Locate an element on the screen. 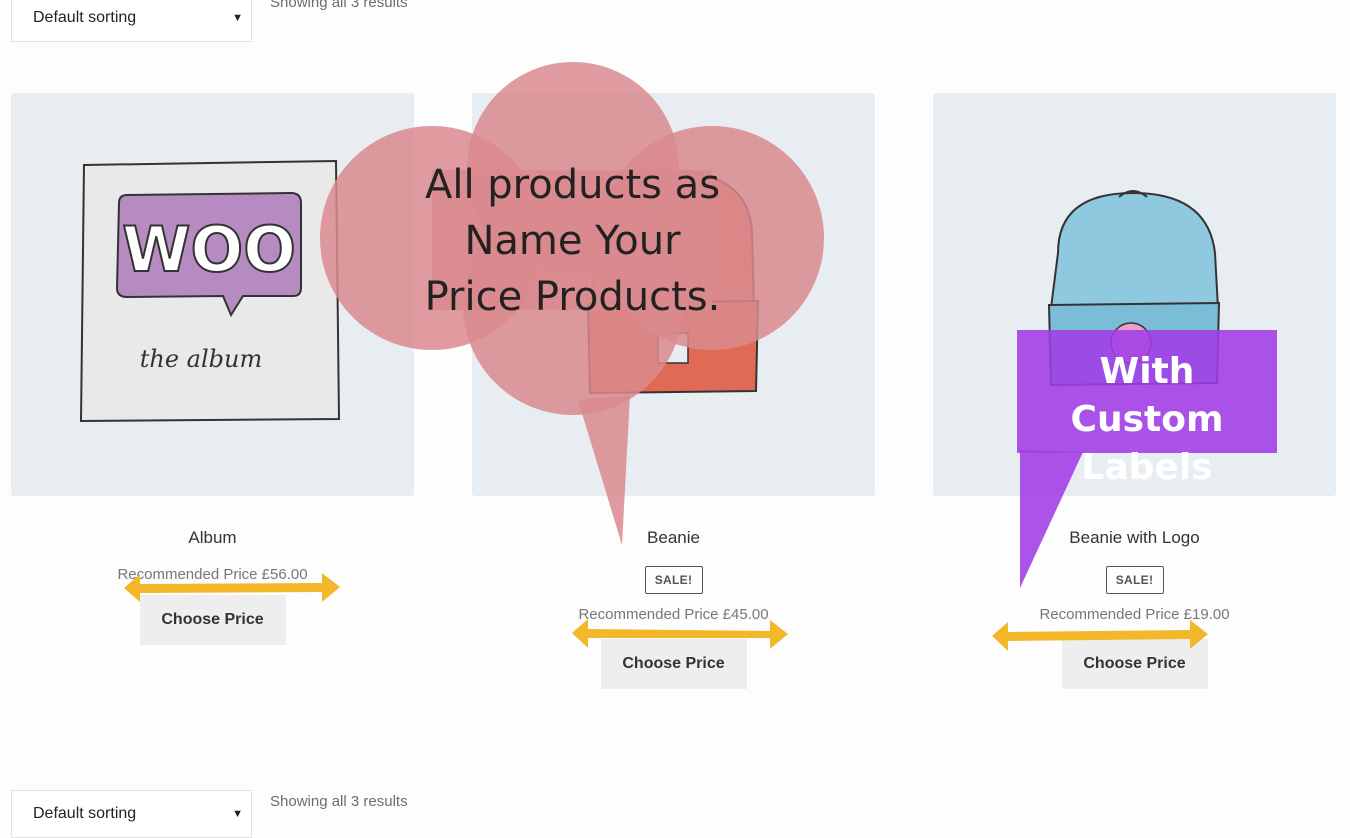 Image resolution: width=1350 pixels, height=838 pixels. woo-album-art-icon: WOO the album is located at coordinates (210, 291).